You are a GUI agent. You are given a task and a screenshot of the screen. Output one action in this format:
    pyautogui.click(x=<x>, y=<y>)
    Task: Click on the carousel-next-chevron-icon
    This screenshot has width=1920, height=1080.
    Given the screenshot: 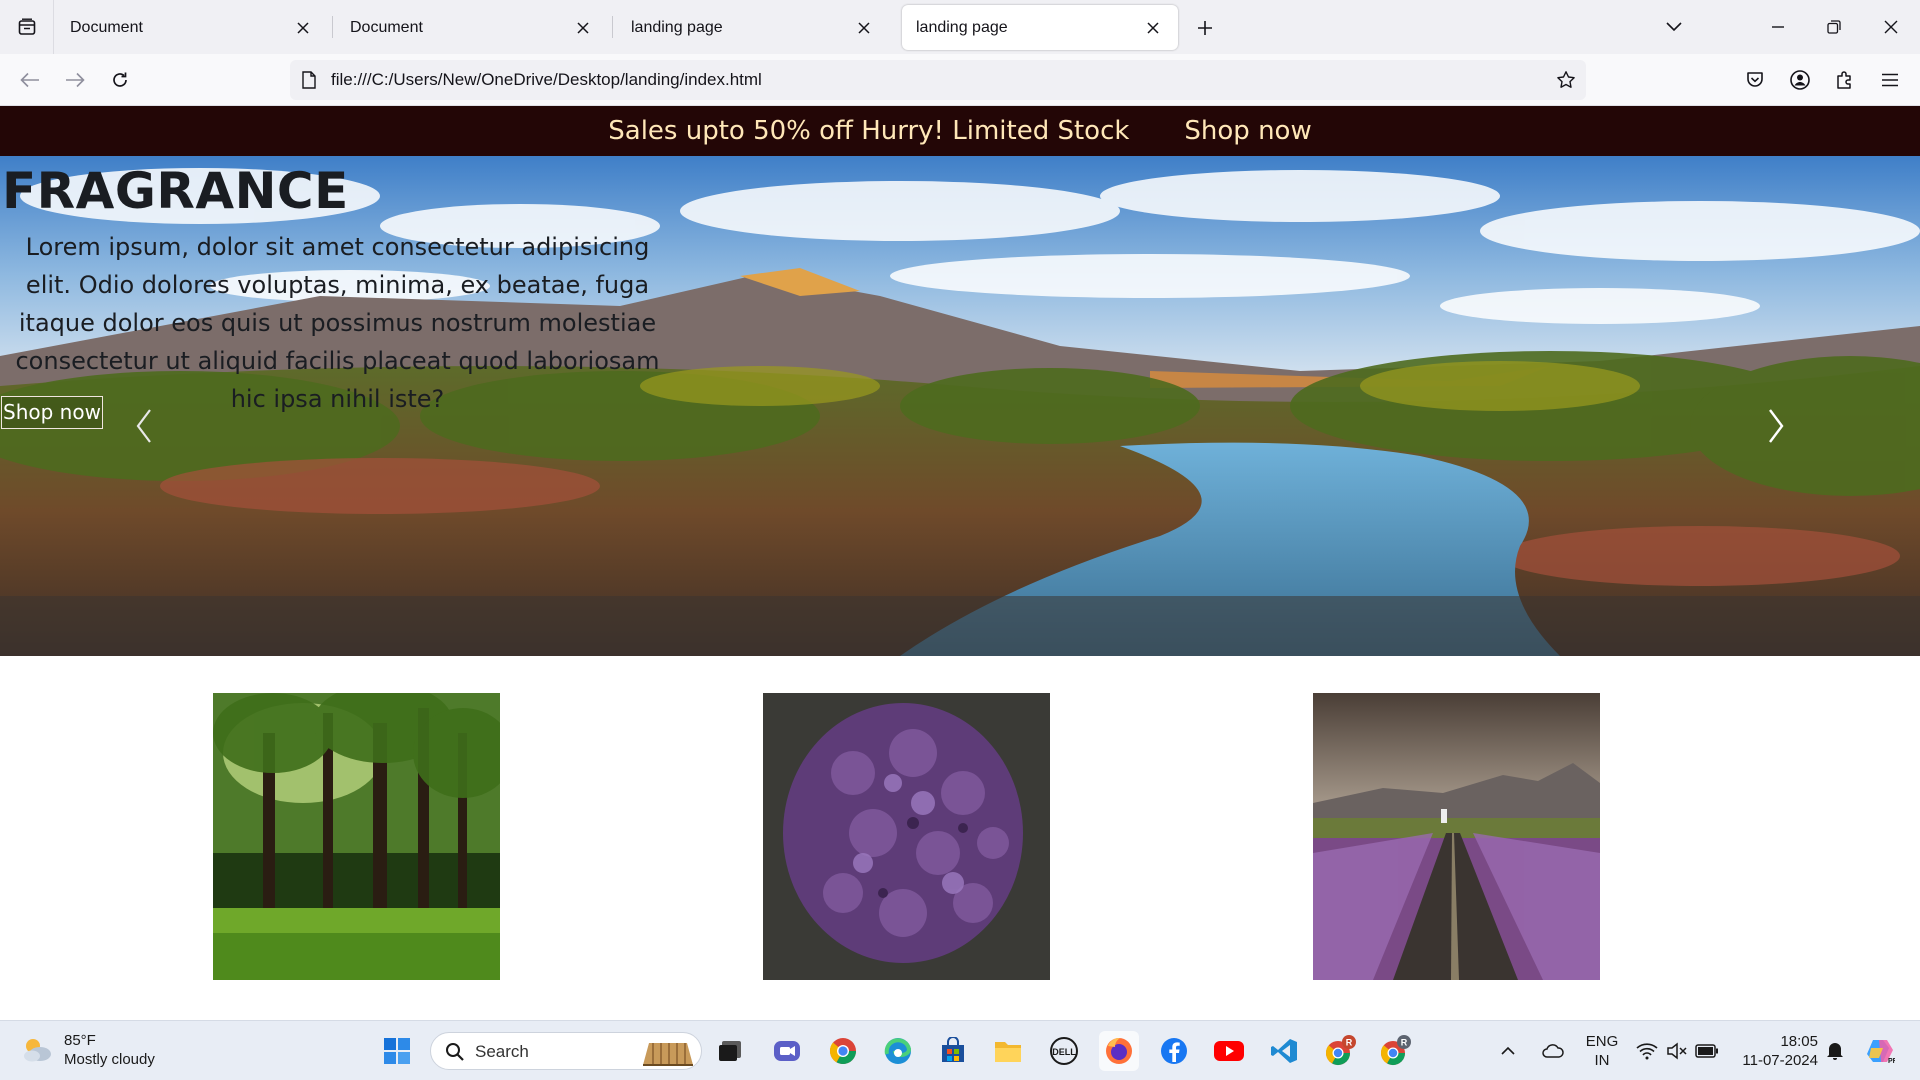 What is the action you would take?
    pyautogui.click(x=1775, y=426)
    